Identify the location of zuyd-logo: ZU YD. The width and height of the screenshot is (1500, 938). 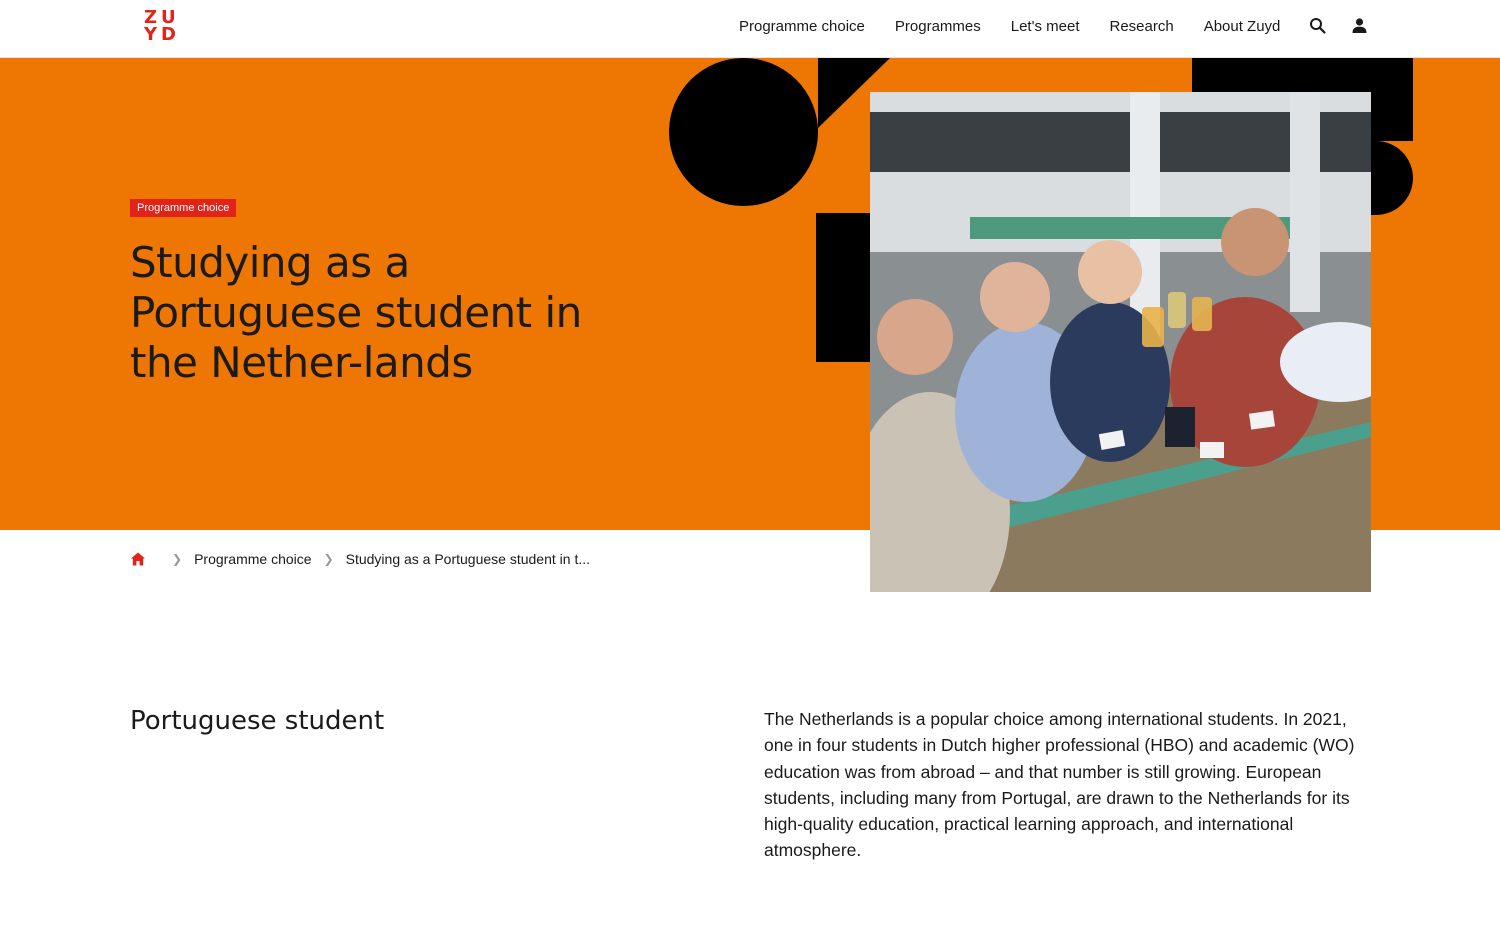
(163, 28).